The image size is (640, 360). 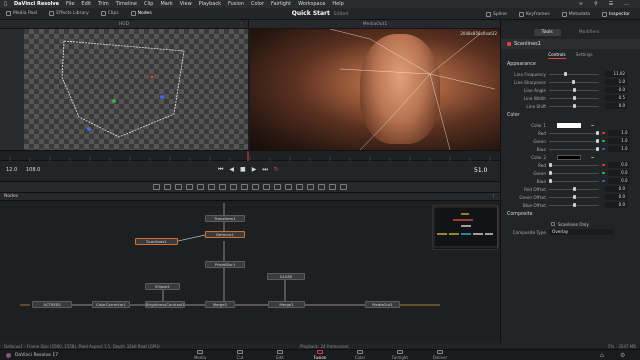 What do you see at coordinates (574, 189) in the screenshot?
I see `red-offset-slider` at bounding box center [574, 189].